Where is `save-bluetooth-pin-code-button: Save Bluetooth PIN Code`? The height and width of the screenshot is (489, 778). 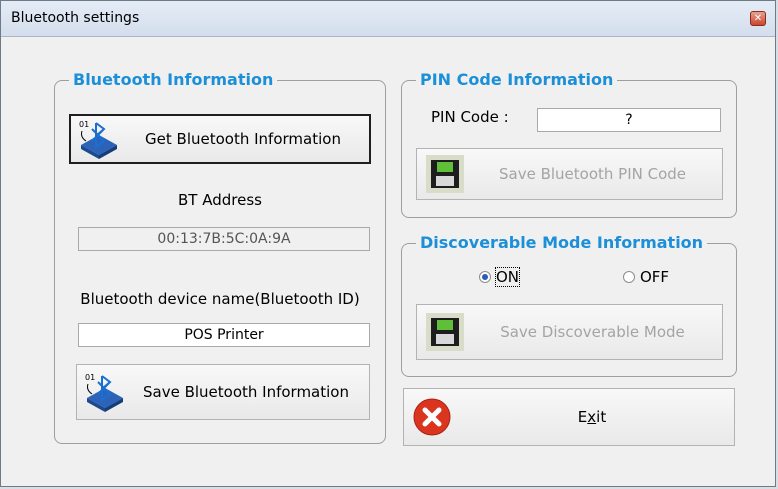
save-bluetooth-pin-code-button: Save Bluetooth PIN Code is located at coordinates (569, 174).